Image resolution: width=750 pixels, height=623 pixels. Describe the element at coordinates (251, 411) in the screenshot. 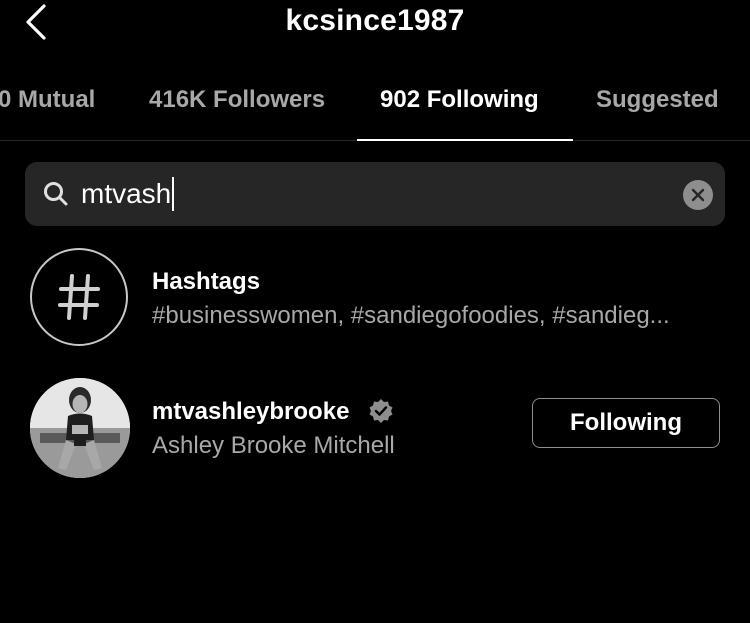

I see `username: mtvashleybrooke` at that location.